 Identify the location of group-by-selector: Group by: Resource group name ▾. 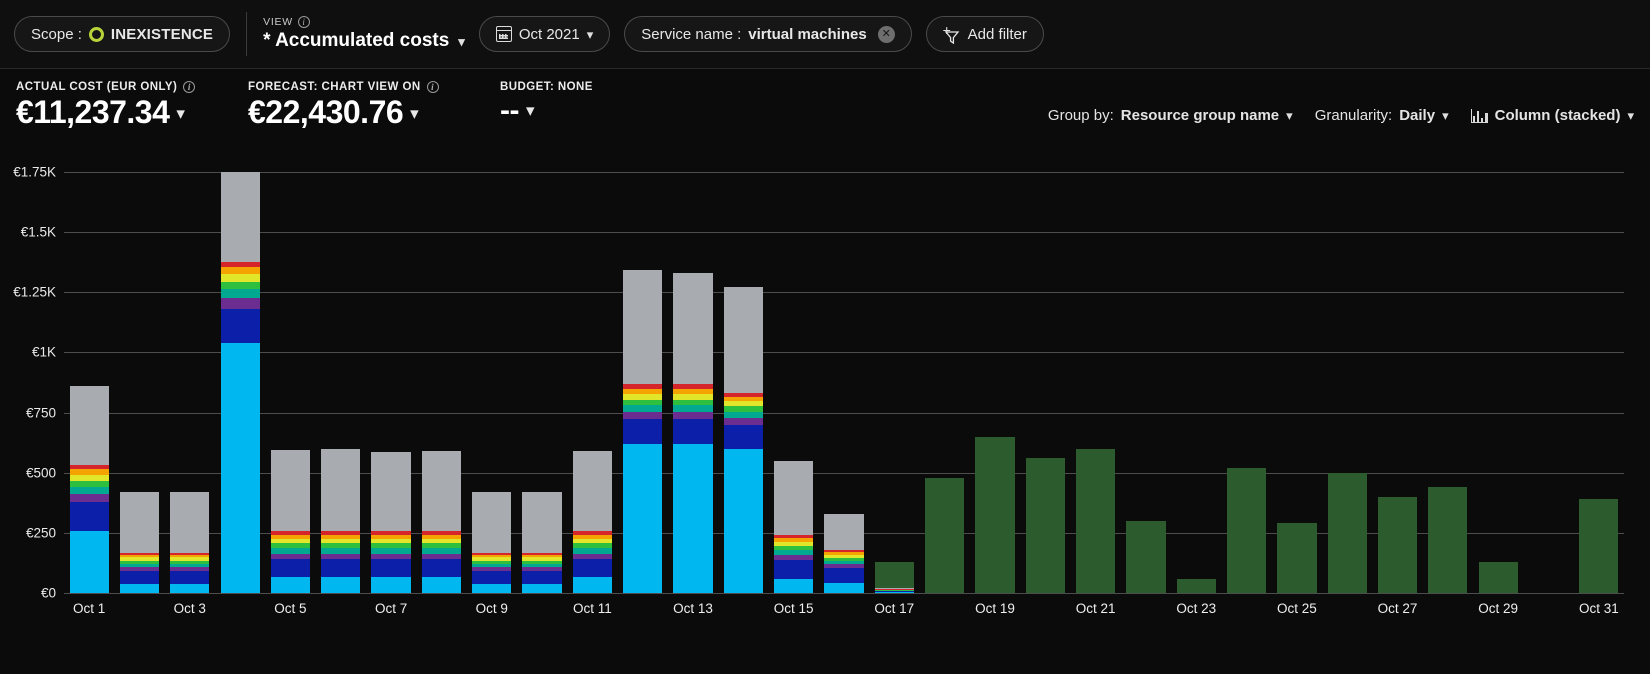
(1170, 115).